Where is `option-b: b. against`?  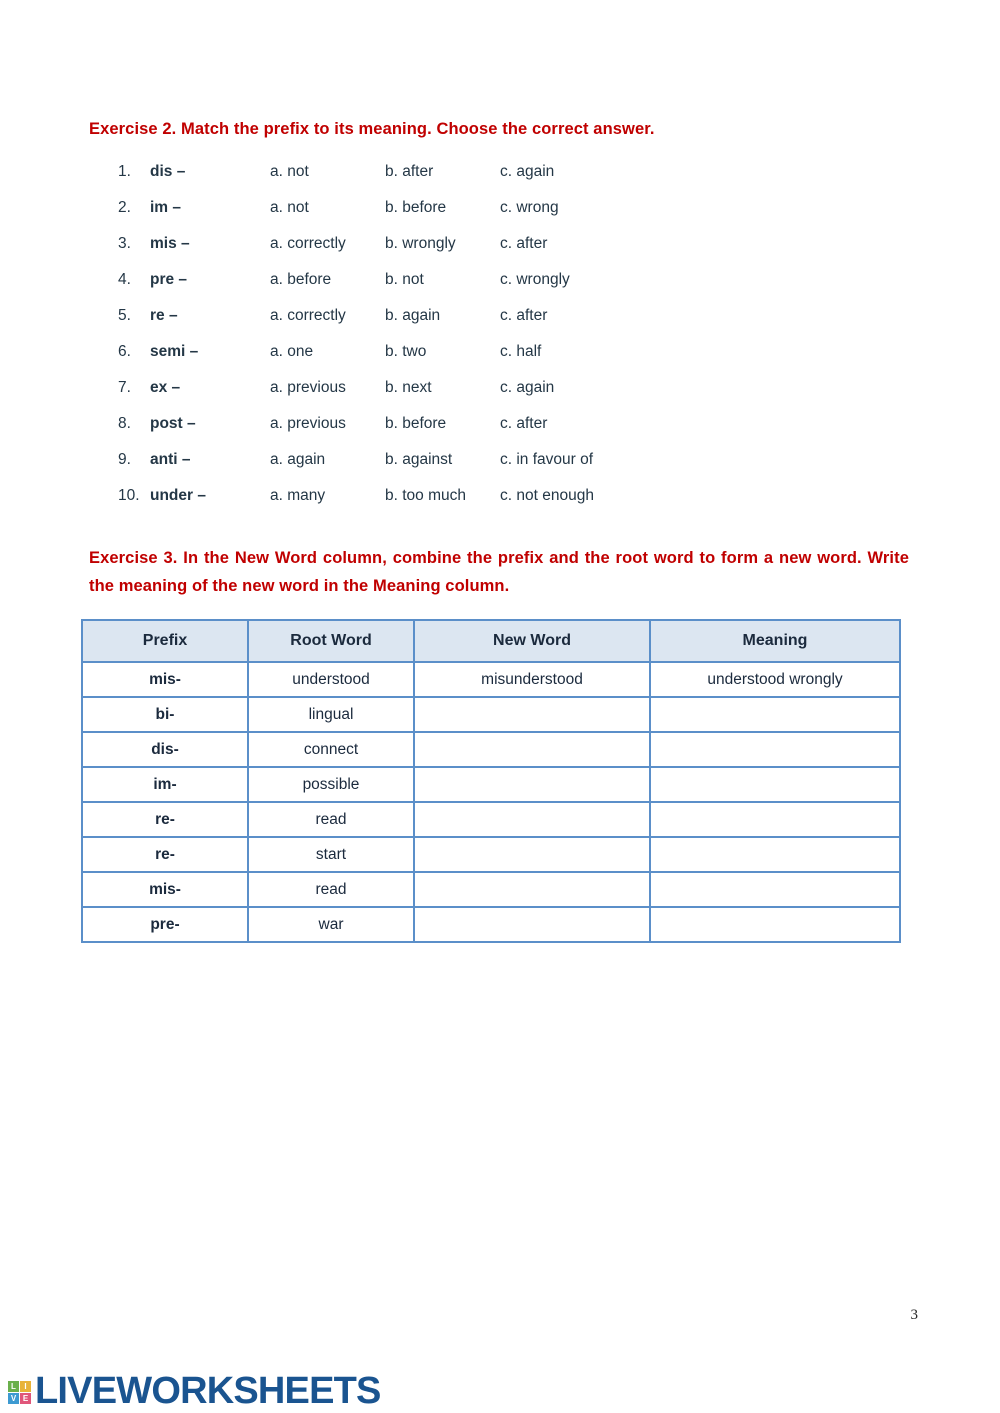
option-b: b. against is located at coordinates (418, 460).